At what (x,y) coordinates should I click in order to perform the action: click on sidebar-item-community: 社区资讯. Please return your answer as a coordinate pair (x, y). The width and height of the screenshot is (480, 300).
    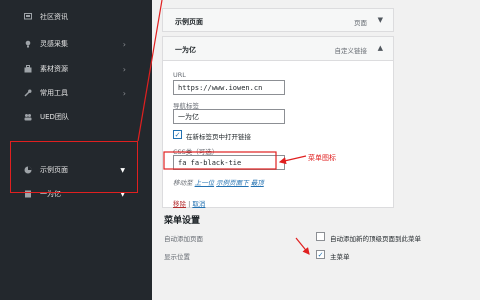
    Looking at the image, I should click on (76, 17).